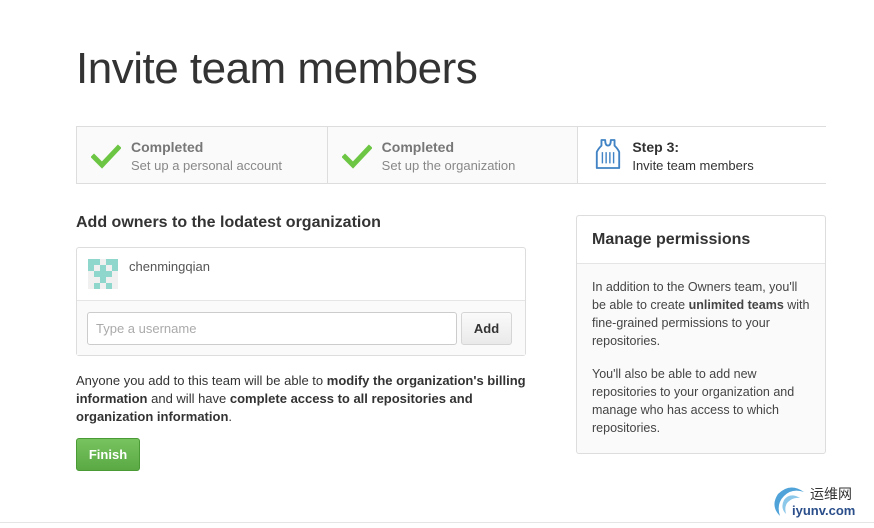 The height and width of the screenshot is (528, 874). I want to click on permissions-bold: unlimited teams, so click(736, 305).